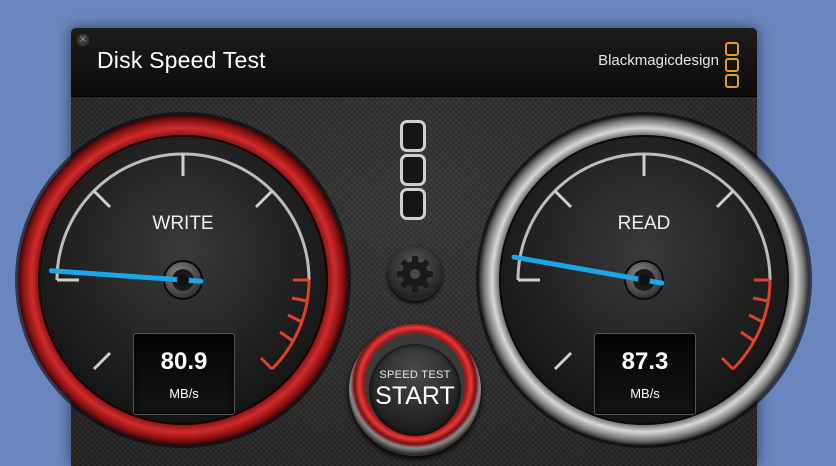 The height and width of the screenshot is (466, 836). What do you see at coordinates (184, 393) in the screenshot?
I see `write-speed-unit: MB/s` at bounding box center [184, 393].